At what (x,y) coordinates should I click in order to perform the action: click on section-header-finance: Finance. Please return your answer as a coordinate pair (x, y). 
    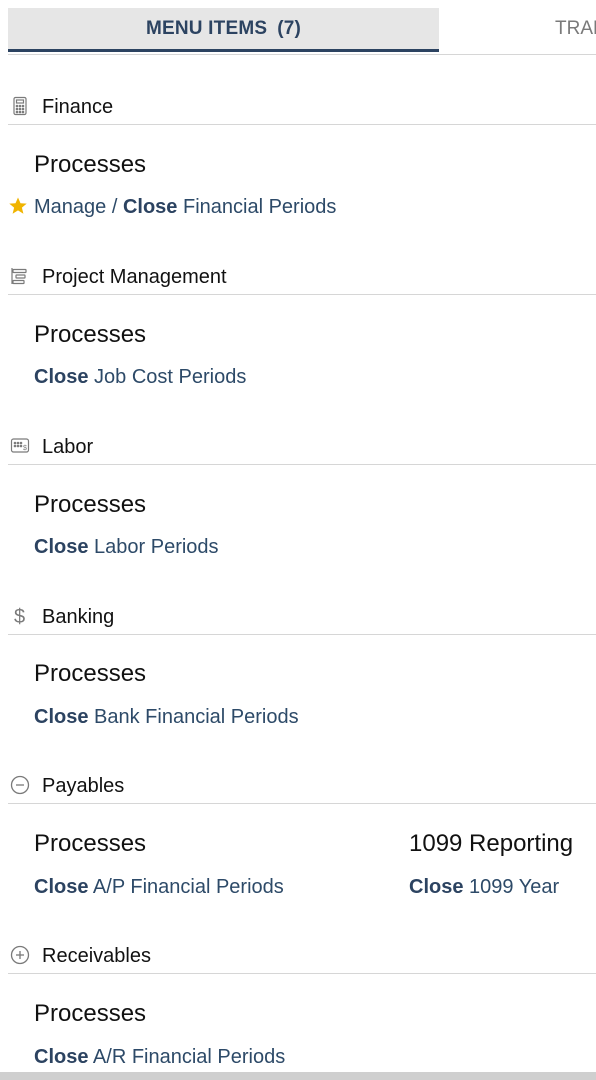
    Looking at the image, I should click on (302, 106).